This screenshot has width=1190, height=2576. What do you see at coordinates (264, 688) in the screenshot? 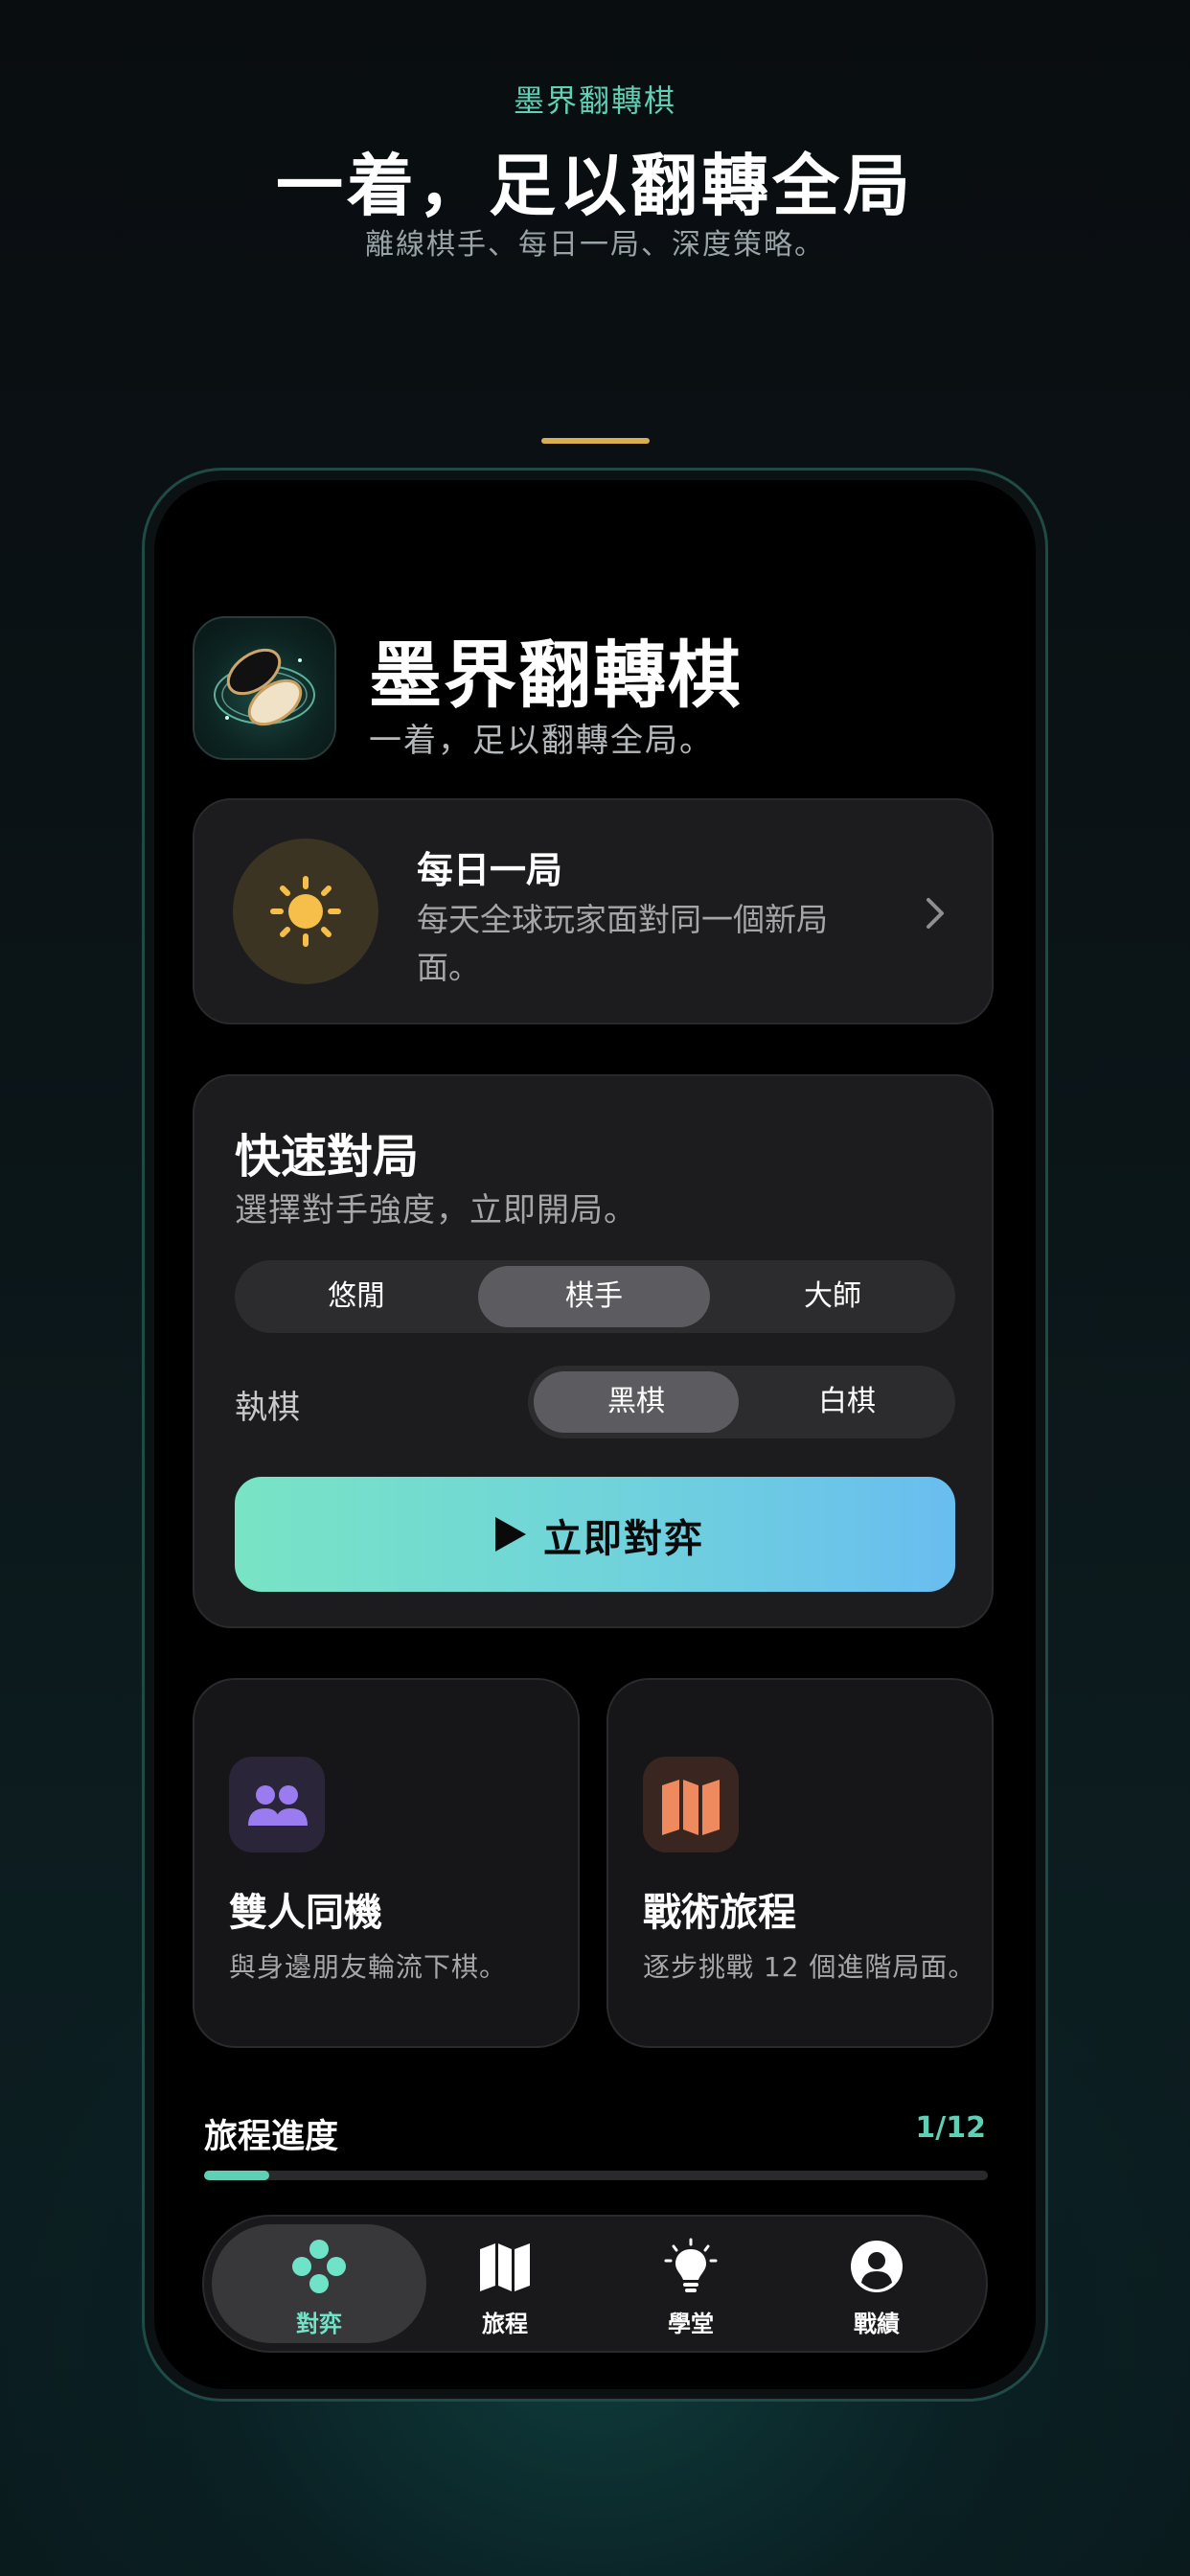
I see `othello-discs-icon` at bounding box center [264, 688].